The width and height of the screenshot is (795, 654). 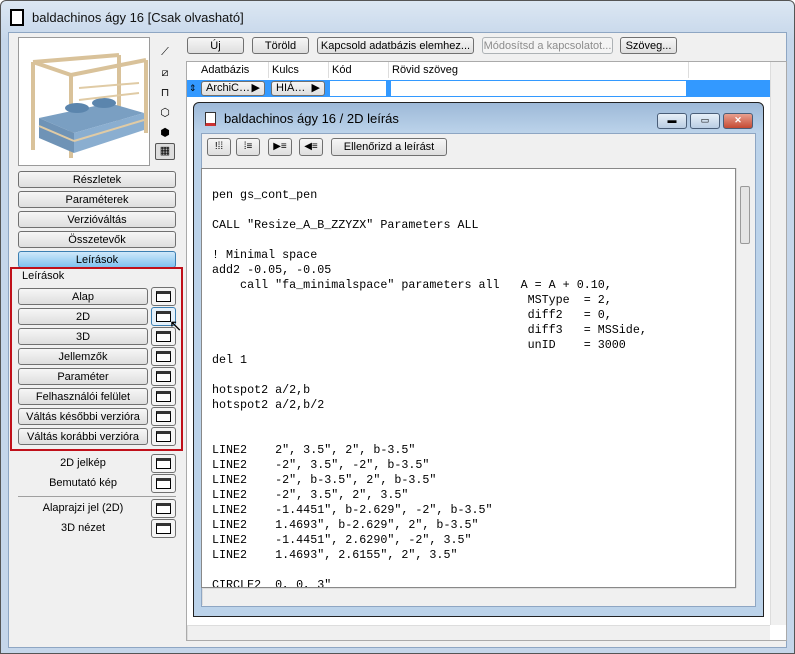 What do you see at coordinates (738, 121) in the screenshot?
I see `close-button: ✕` at bounding box center [738, 121].